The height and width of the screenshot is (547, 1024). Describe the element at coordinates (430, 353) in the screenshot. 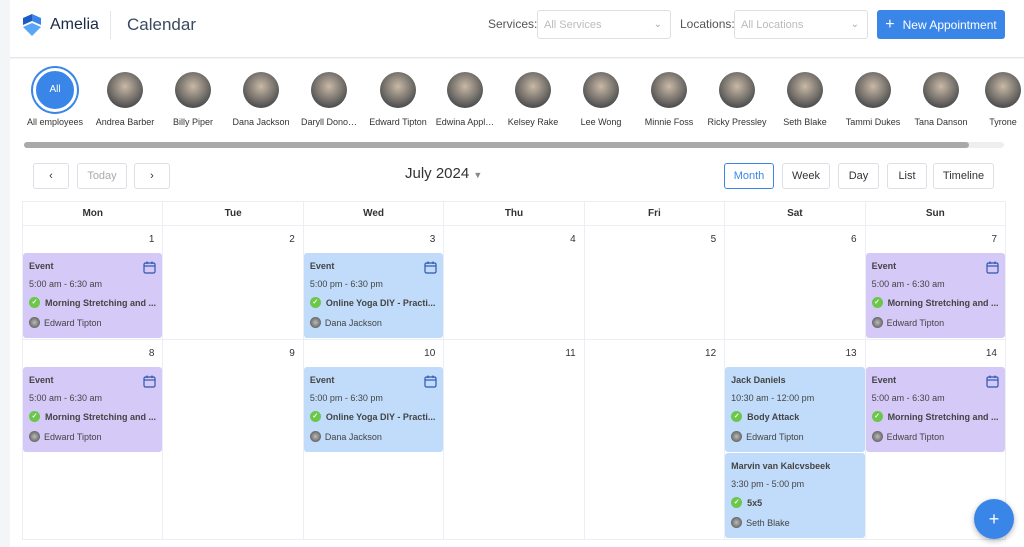

I see `day-number: 10` at that location.